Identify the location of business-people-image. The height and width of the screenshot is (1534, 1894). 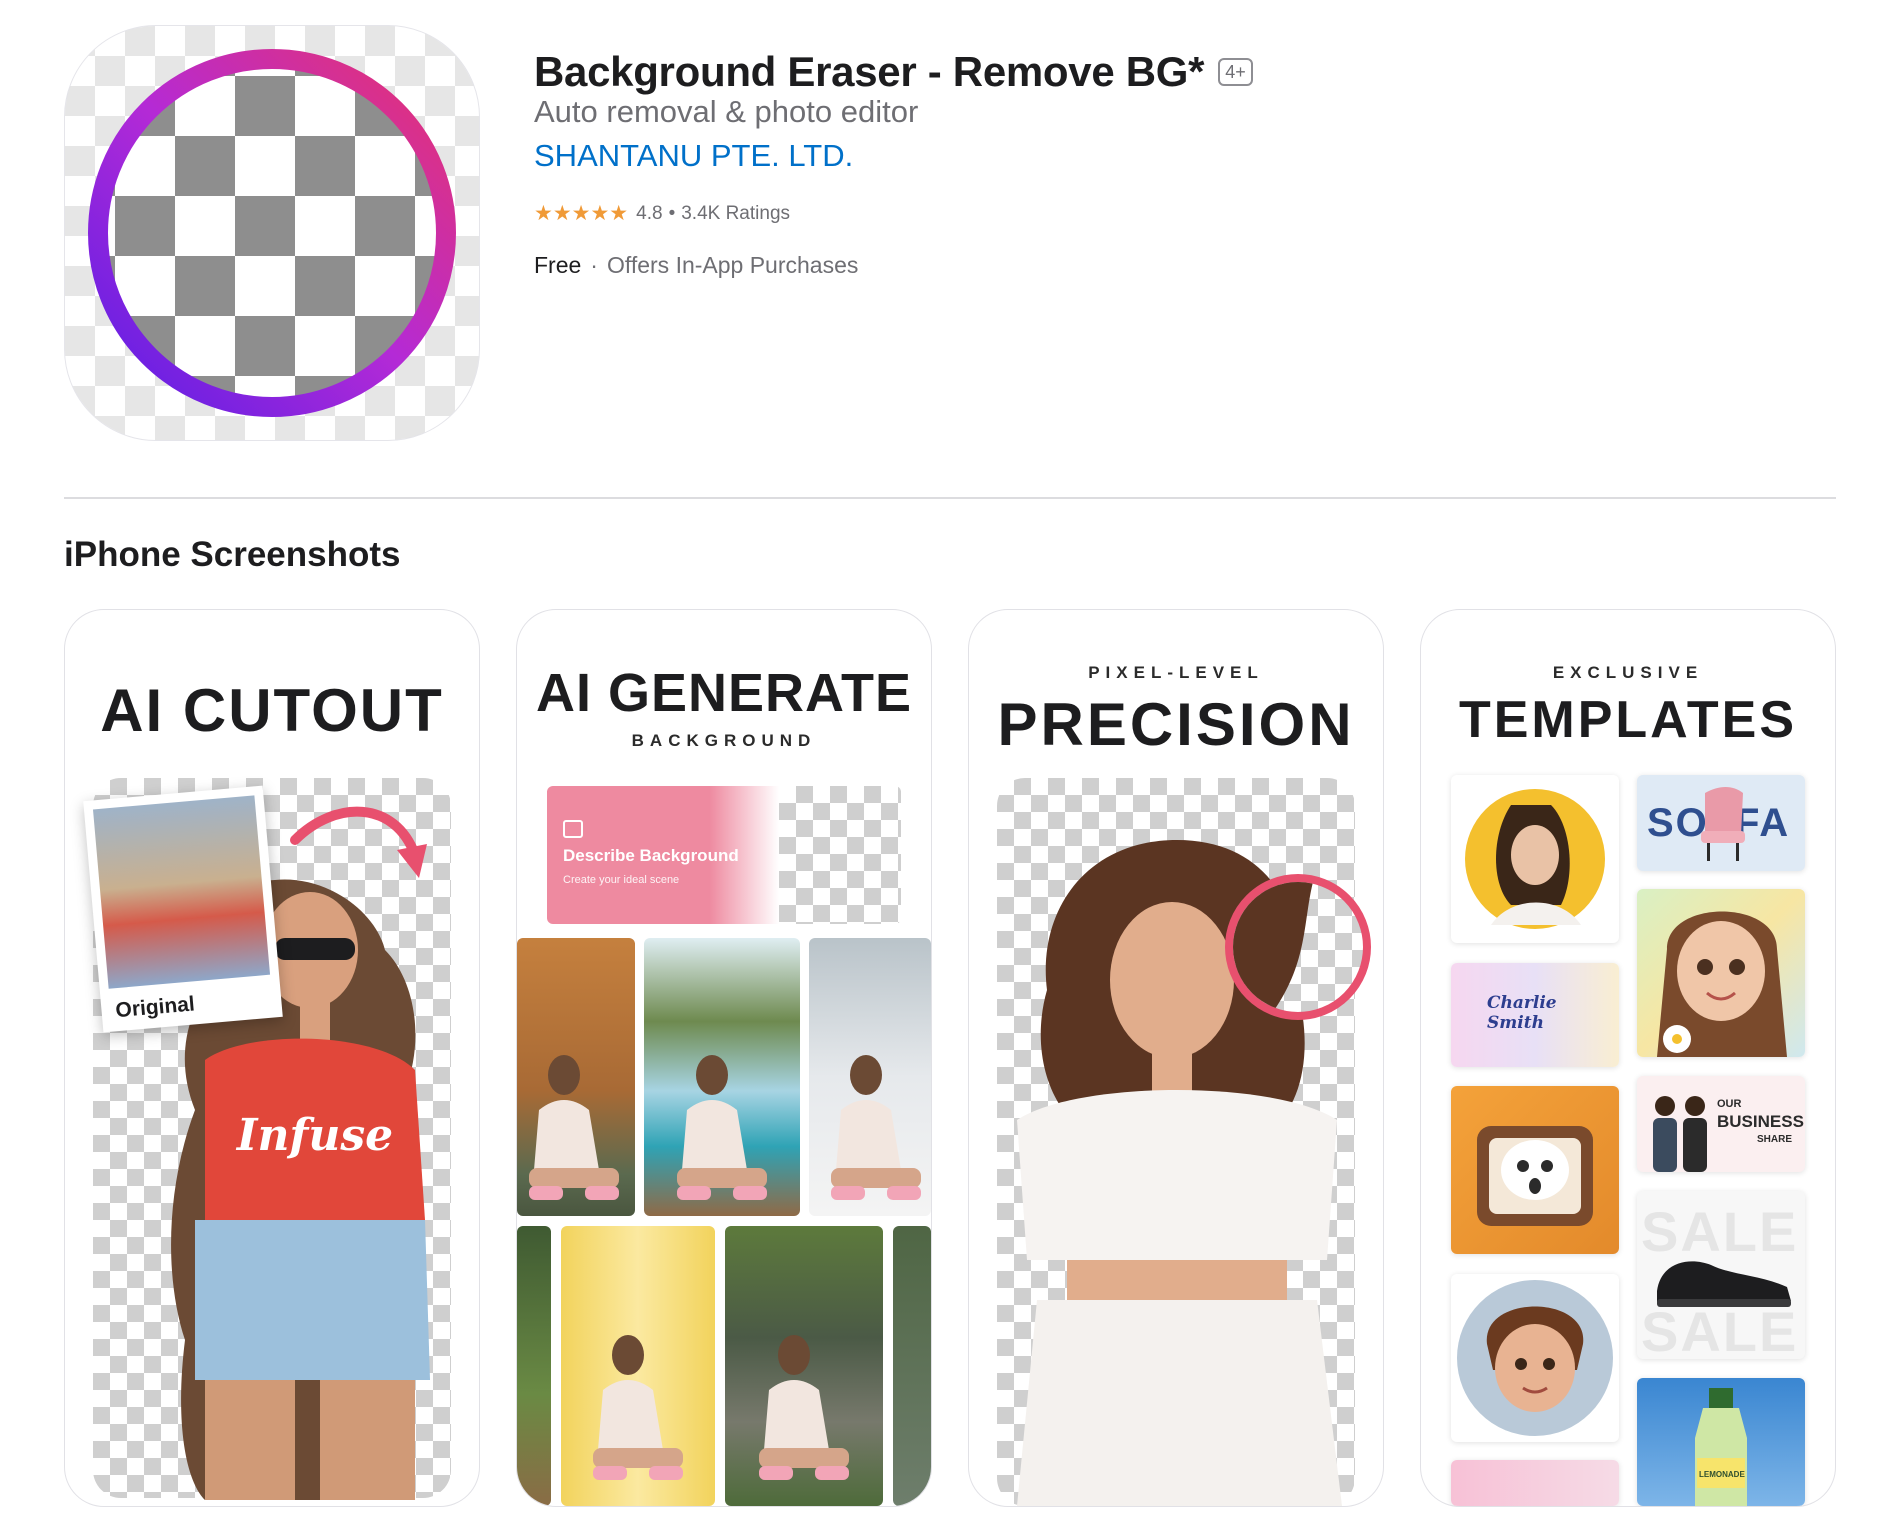
(1680, 1134).